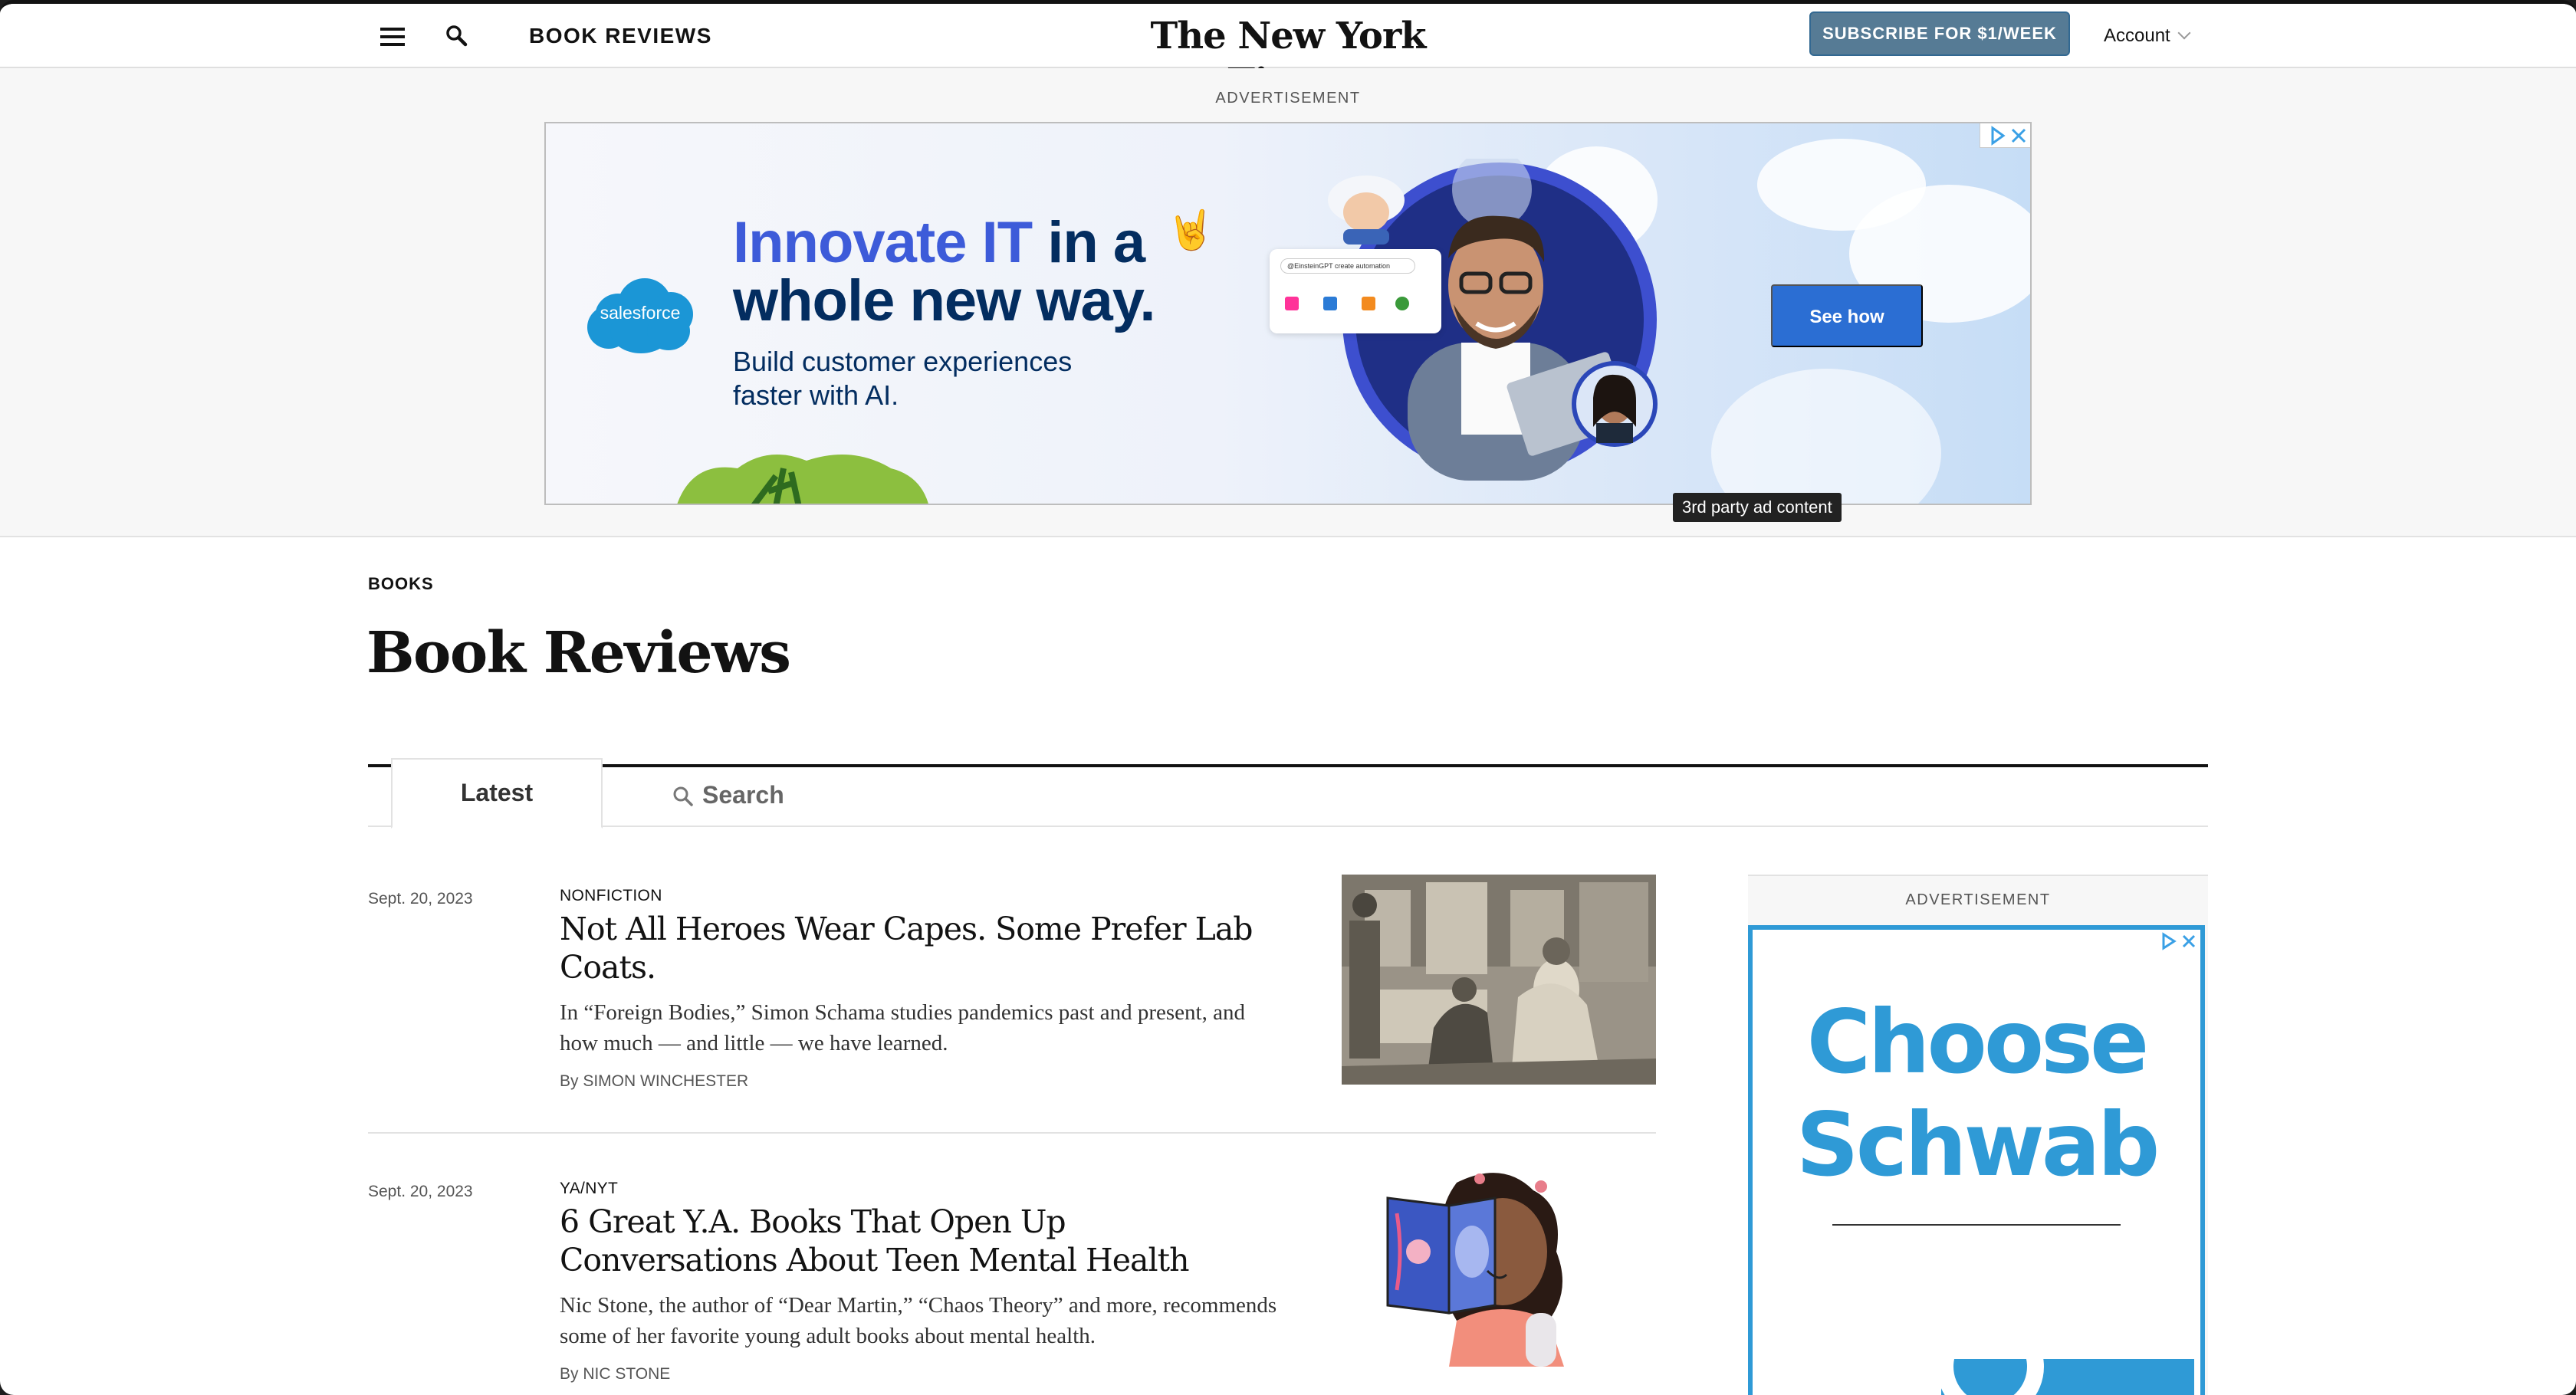 This screenshot has height=1395, width=2576. Describe the element at coordinates (1991, 1354) in the screenshot. I see `schwab-ad-circle-graphic` at that location.